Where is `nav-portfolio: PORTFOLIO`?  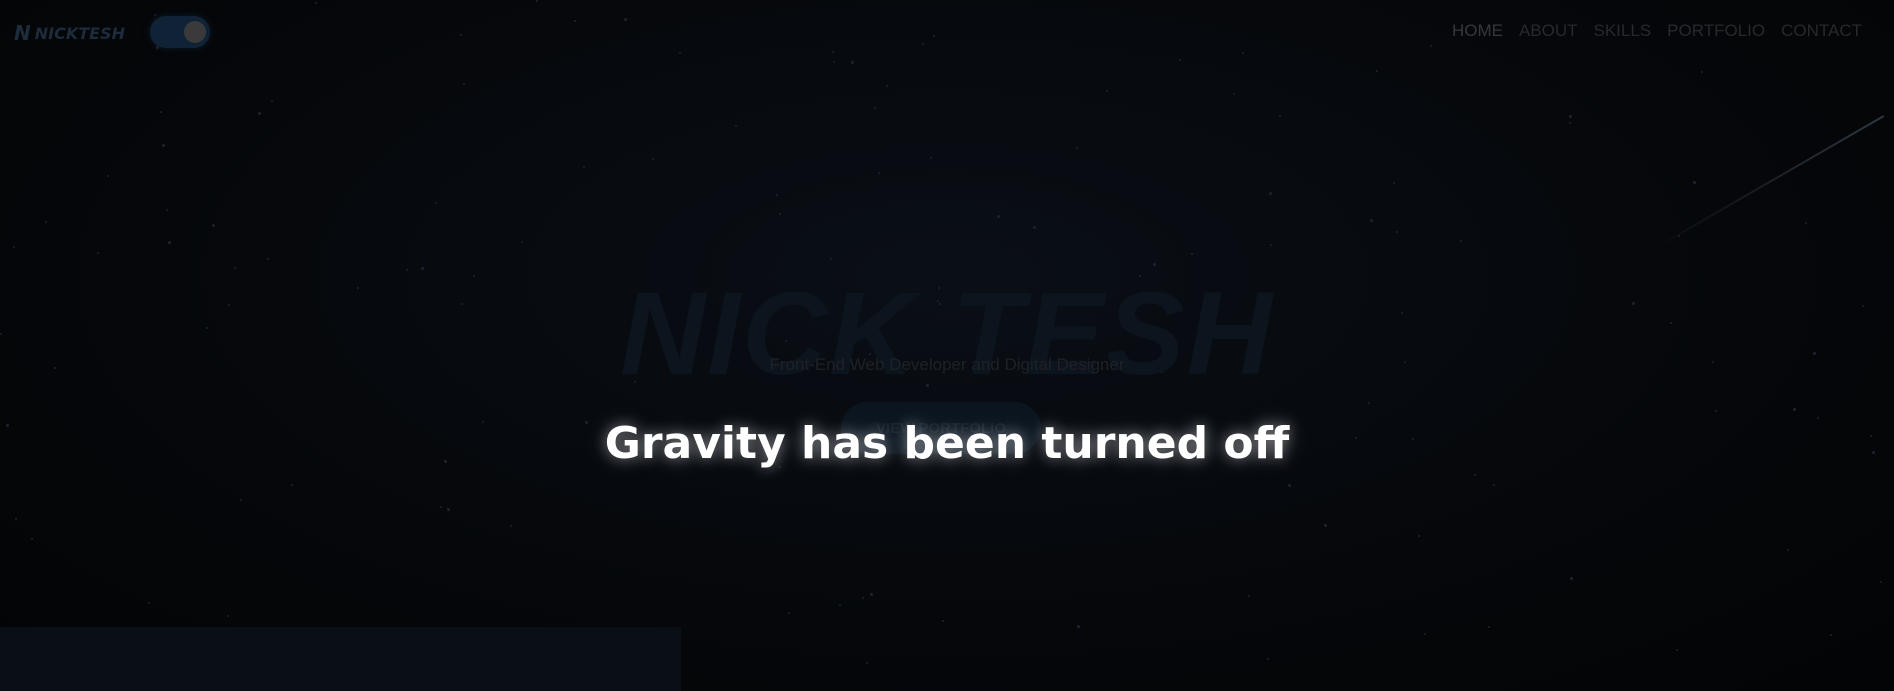
nav-portfolio: PORTFOLIO is located at coordinates (1716, 31).